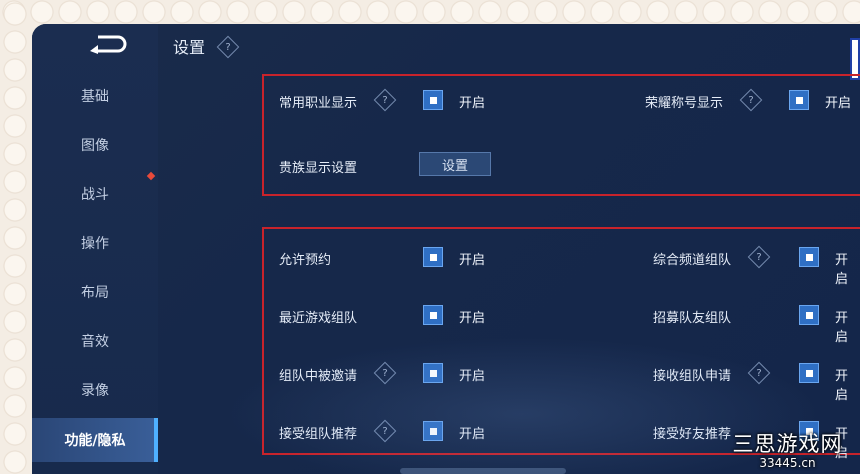 This screenshot has height=474, width=860. What do you see at coordinates (809, 315) in the screenshot?
I see `recruit-team-checkbox` at bounding box center [809, 315].